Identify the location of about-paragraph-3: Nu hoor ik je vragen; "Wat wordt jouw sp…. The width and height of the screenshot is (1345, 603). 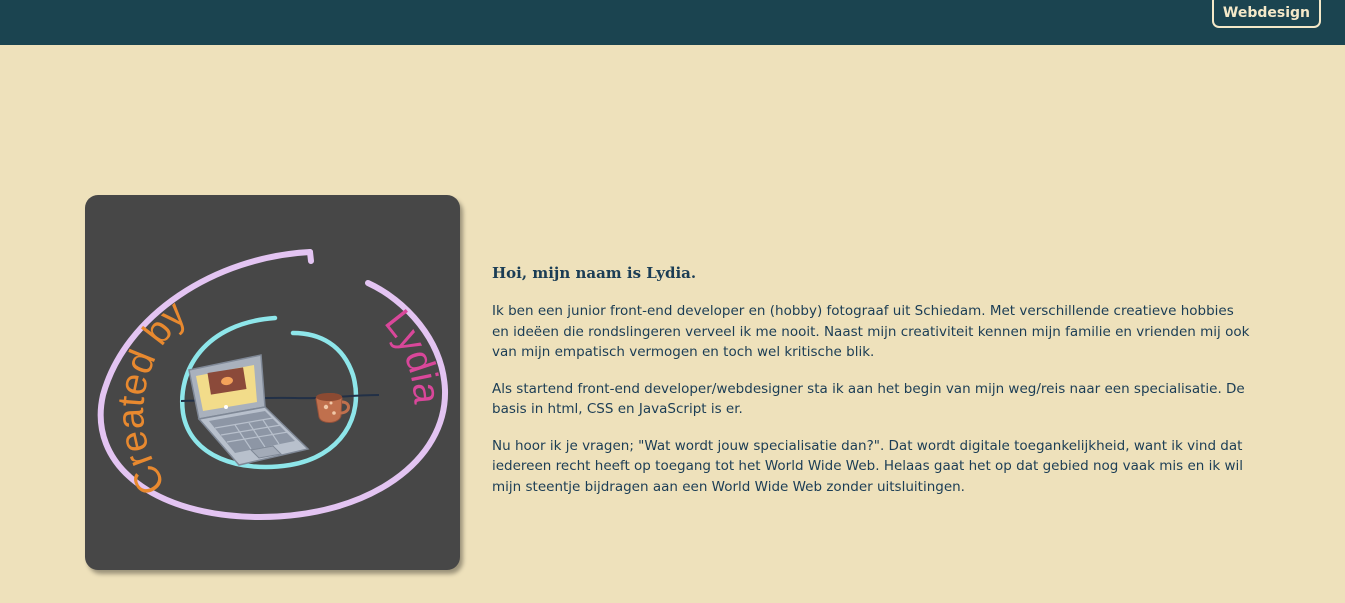
(868, 466).